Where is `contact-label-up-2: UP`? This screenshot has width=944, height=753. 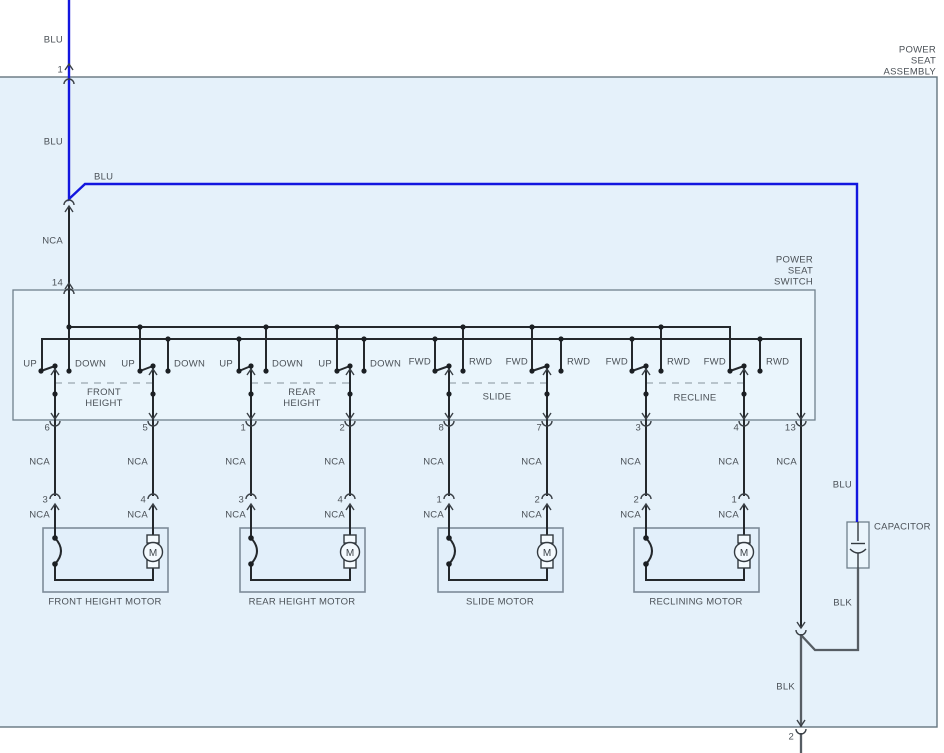 contact-label-up-2: UP is located at coordinates (128, 364).